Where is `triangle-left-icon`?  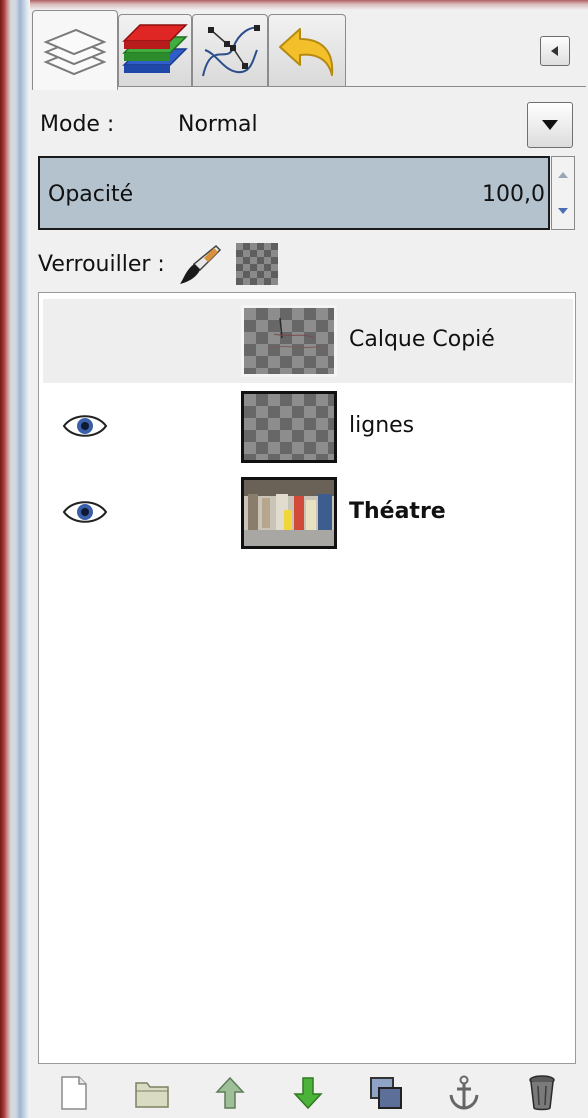
triangle-left-icon is located at coordinates (554, 51).